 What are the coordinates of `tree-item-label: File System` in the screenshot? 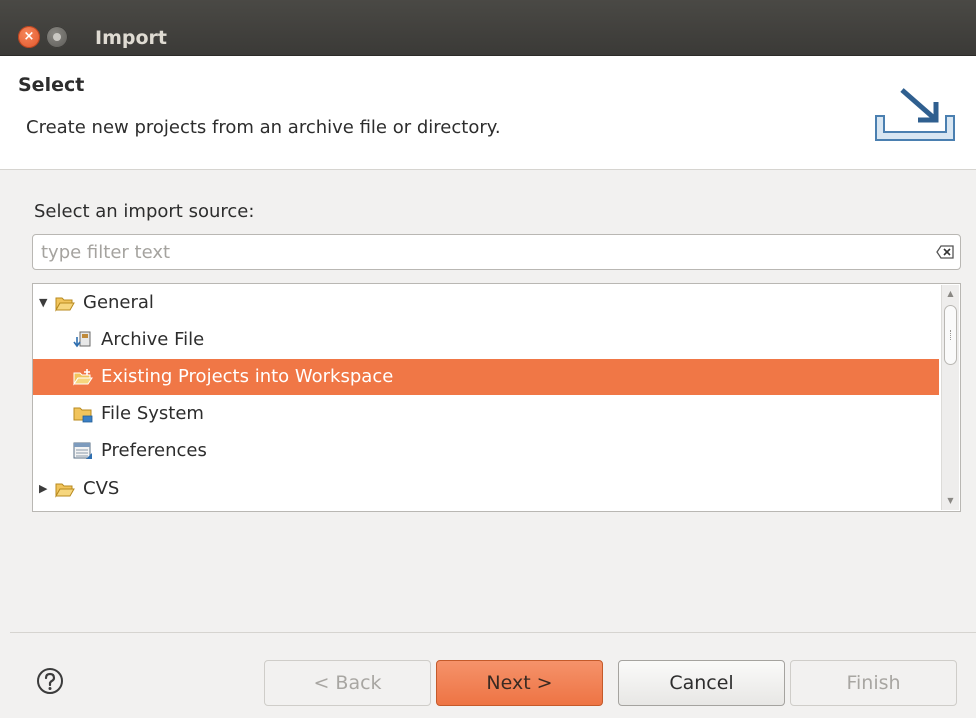 It's located at (152, 413).